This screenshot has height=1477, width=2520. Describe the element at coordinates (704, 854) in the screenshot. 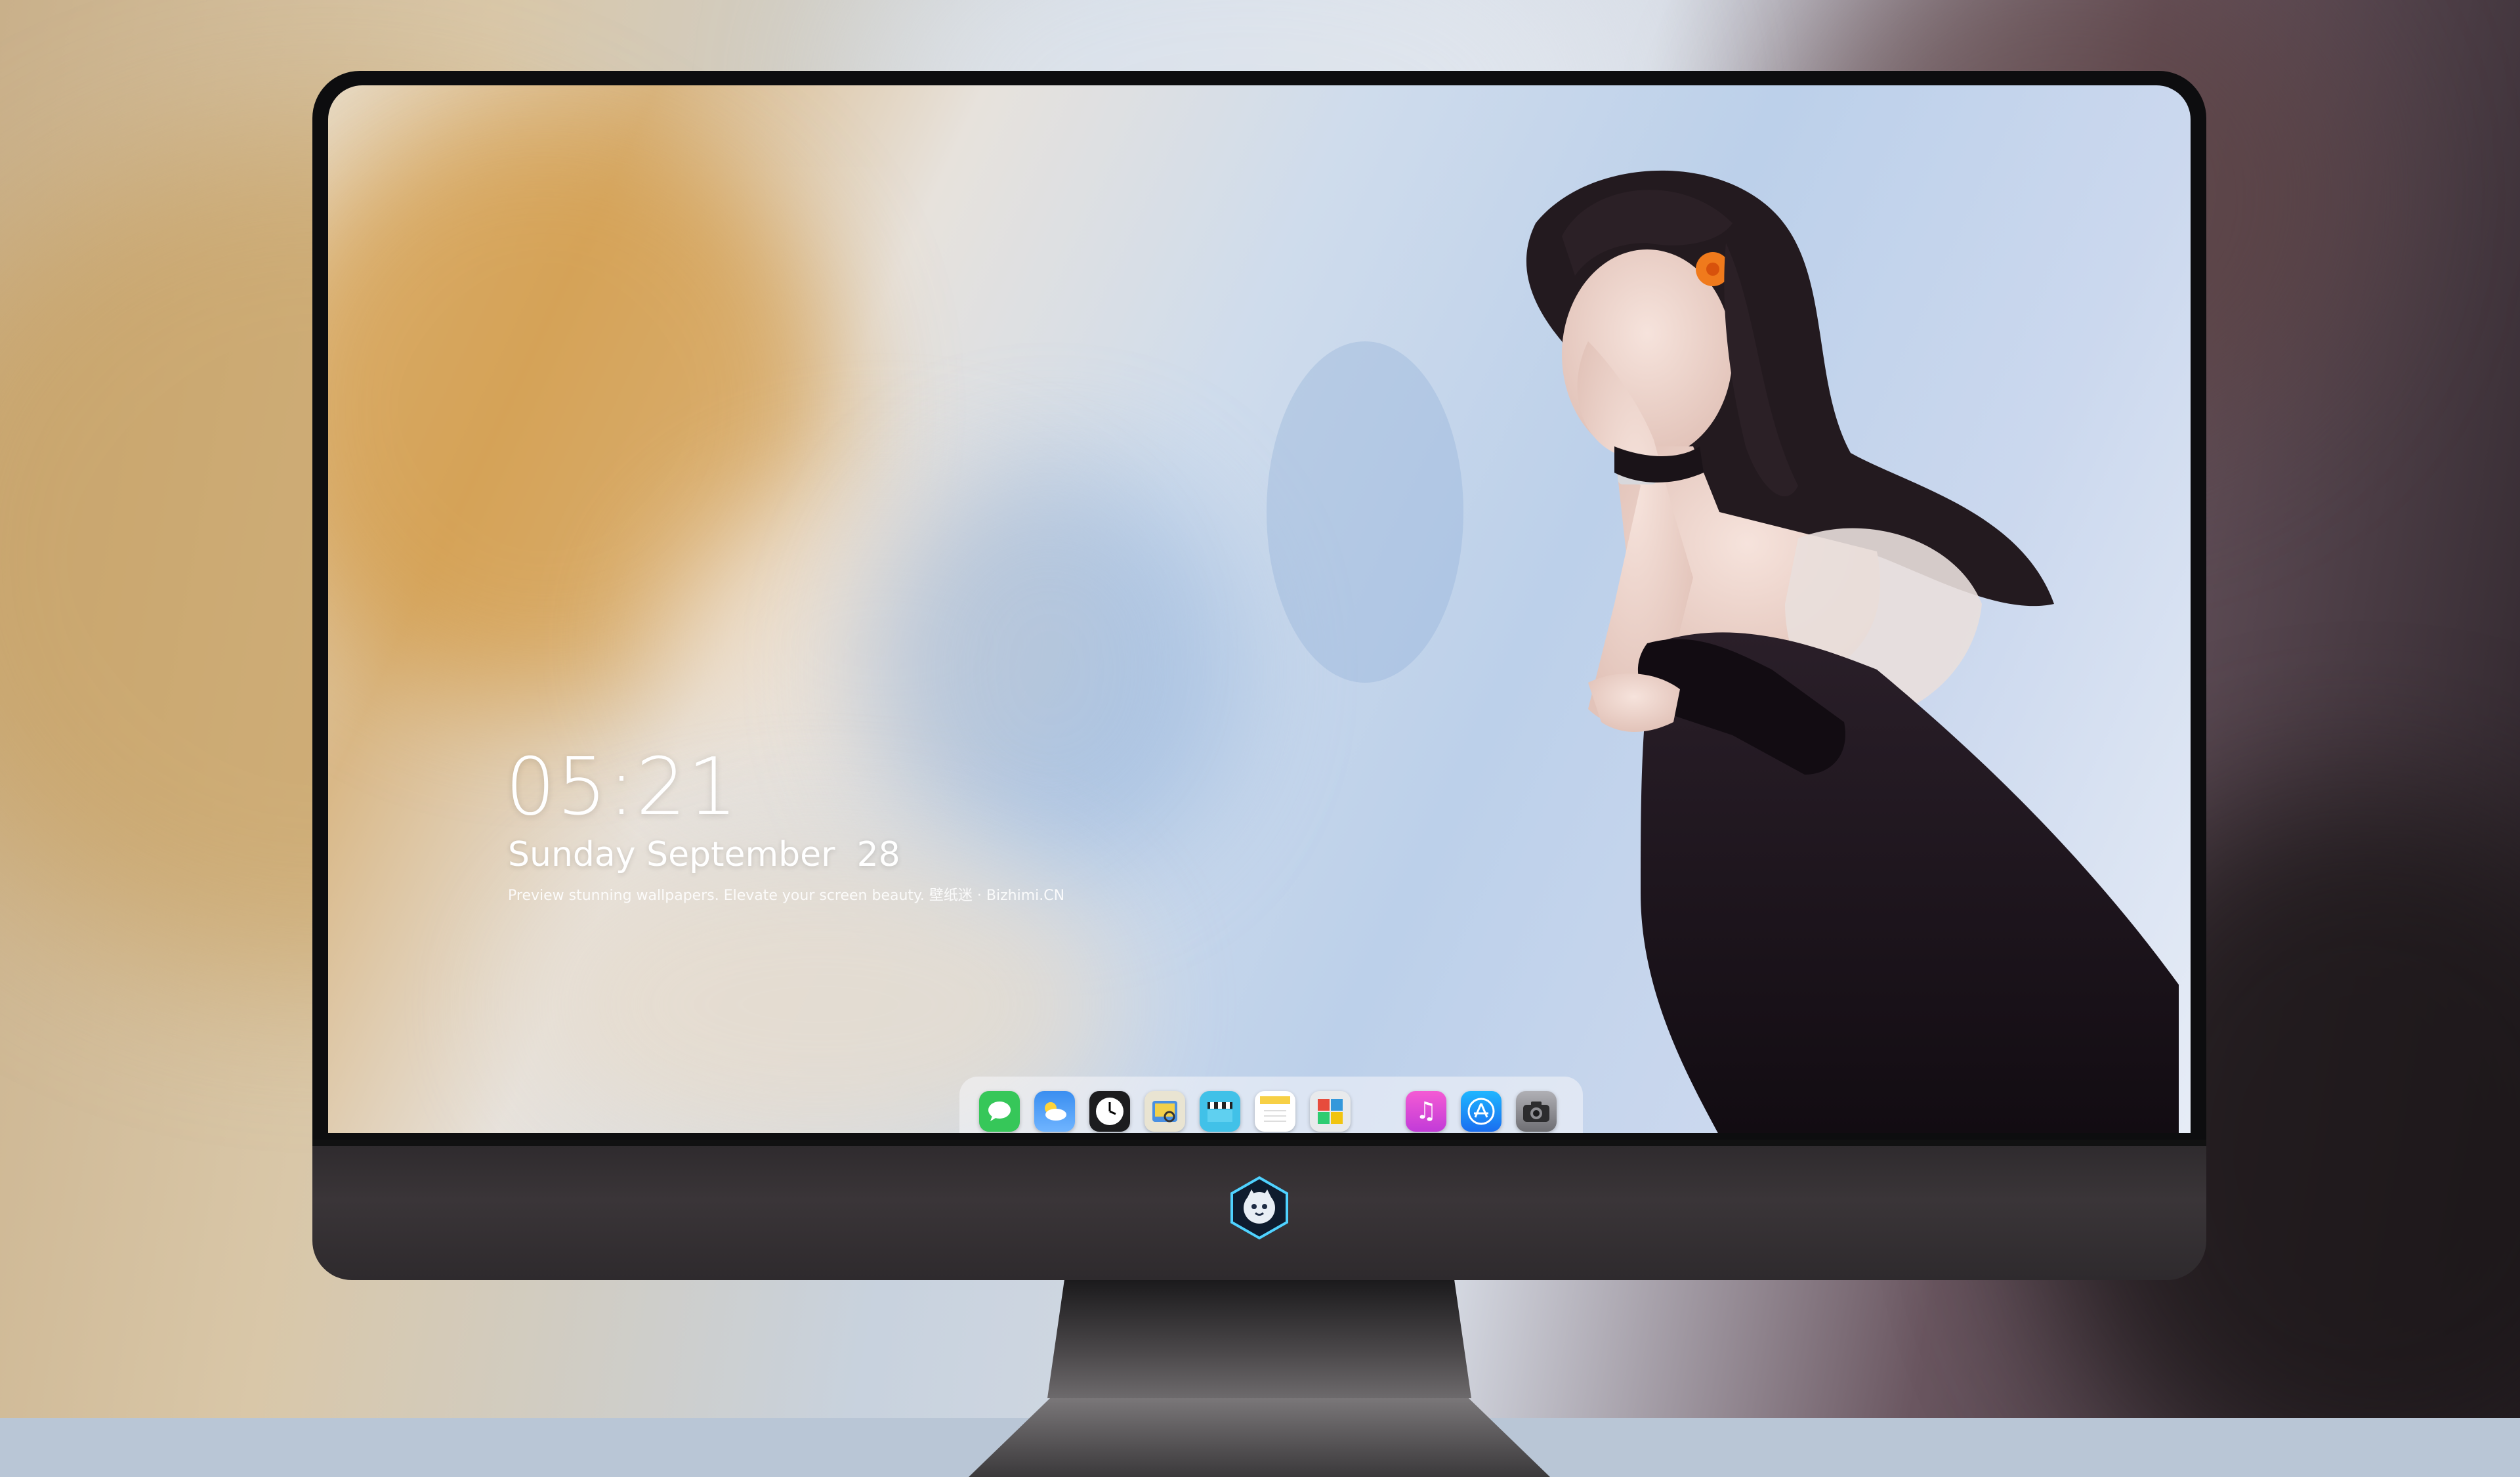

I see `lock-screen-date: Sunday September 28` at that location.